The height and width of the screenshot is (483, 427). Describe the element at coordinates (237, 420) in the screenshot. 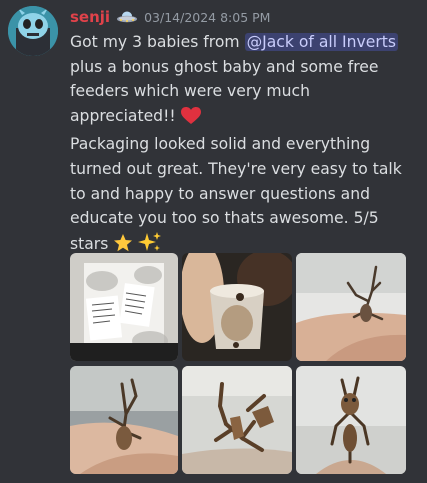

I see `attachment-image-ghost-mantis` at that location.